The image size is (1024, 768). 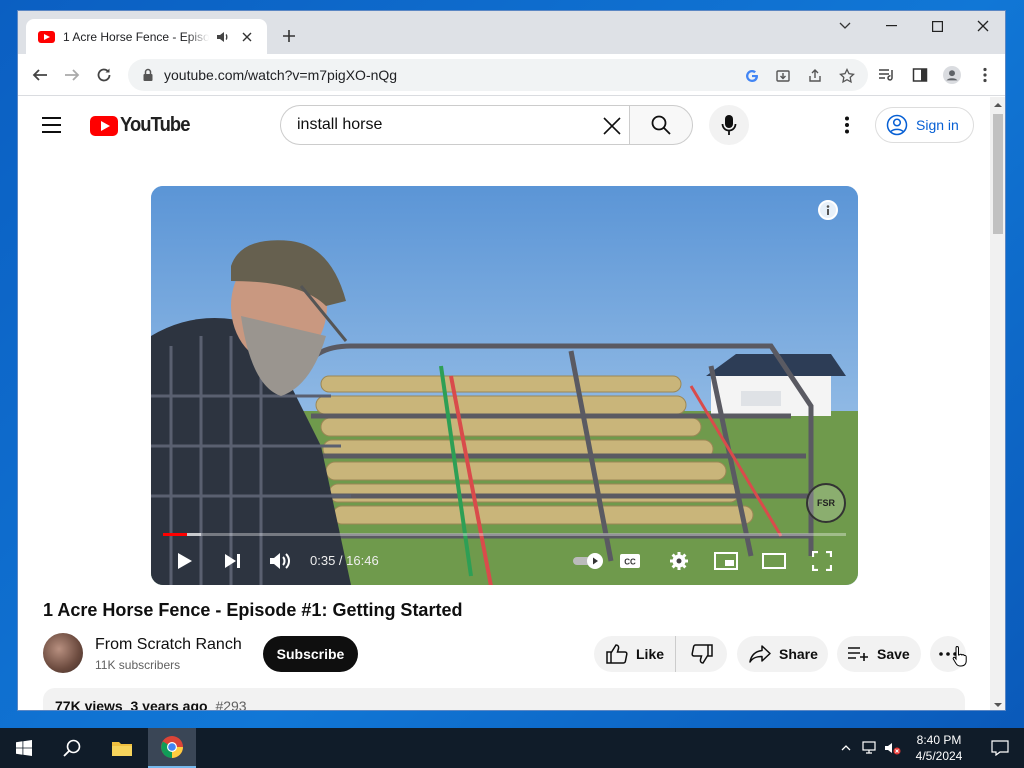 What do you see at coordinates (504, 699) in the screenshot?
I see `description-box: 77K views 3 years ago #293` at bounding box center [504, 699].